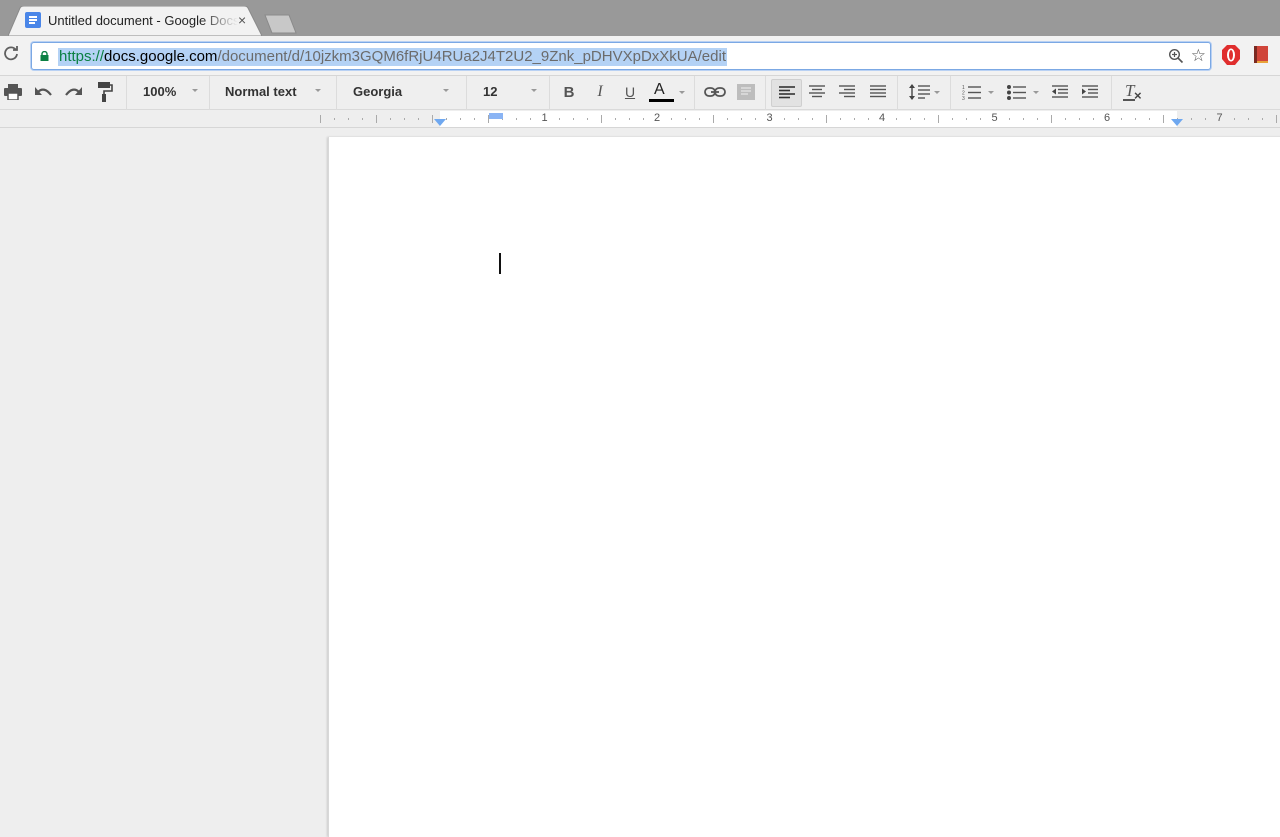 The width and height of the screenshot is (1280, 837). Describe the element at coordinates (569, 92) in the screenshot. I see `bold-button: B` at that location.